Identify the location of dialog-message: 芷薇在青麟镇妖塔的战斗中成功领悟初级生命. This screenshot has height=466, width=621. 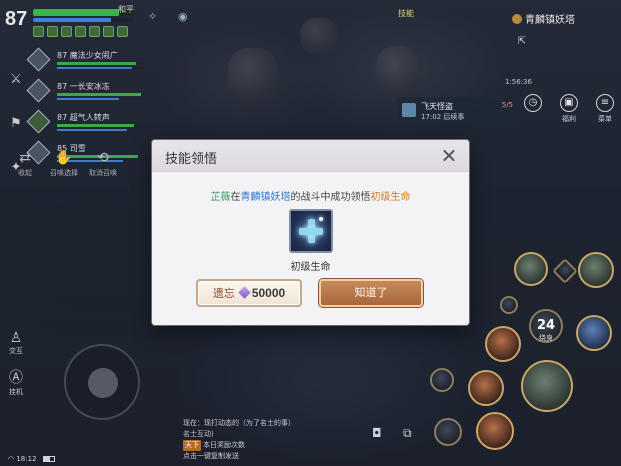
(310, 195).